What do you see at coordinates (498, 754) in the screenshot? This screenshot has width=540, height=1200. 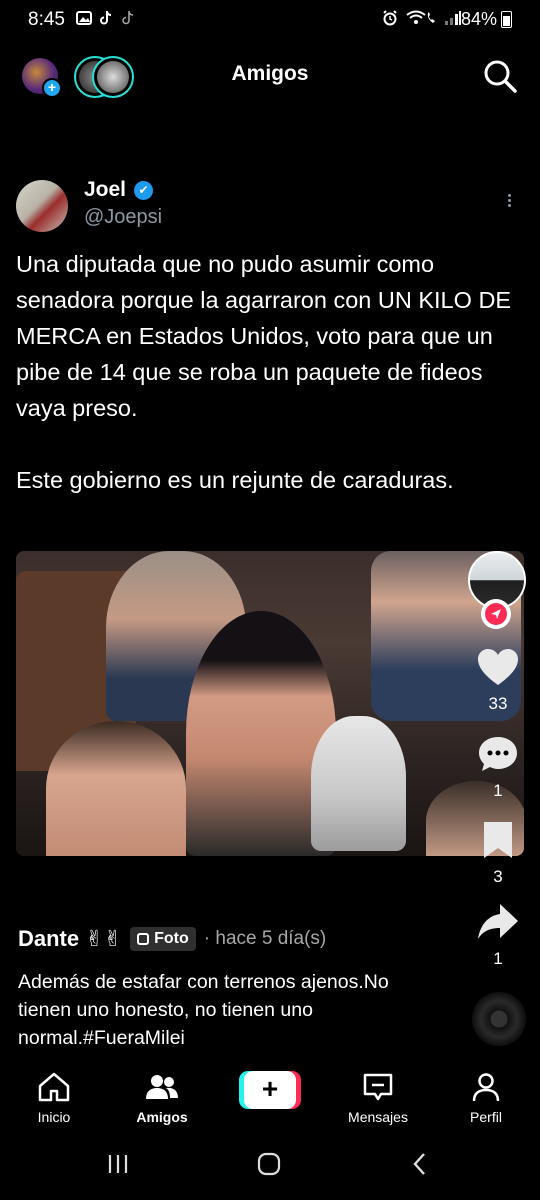 I see `comment-icon` at bounding box center [498, 754].